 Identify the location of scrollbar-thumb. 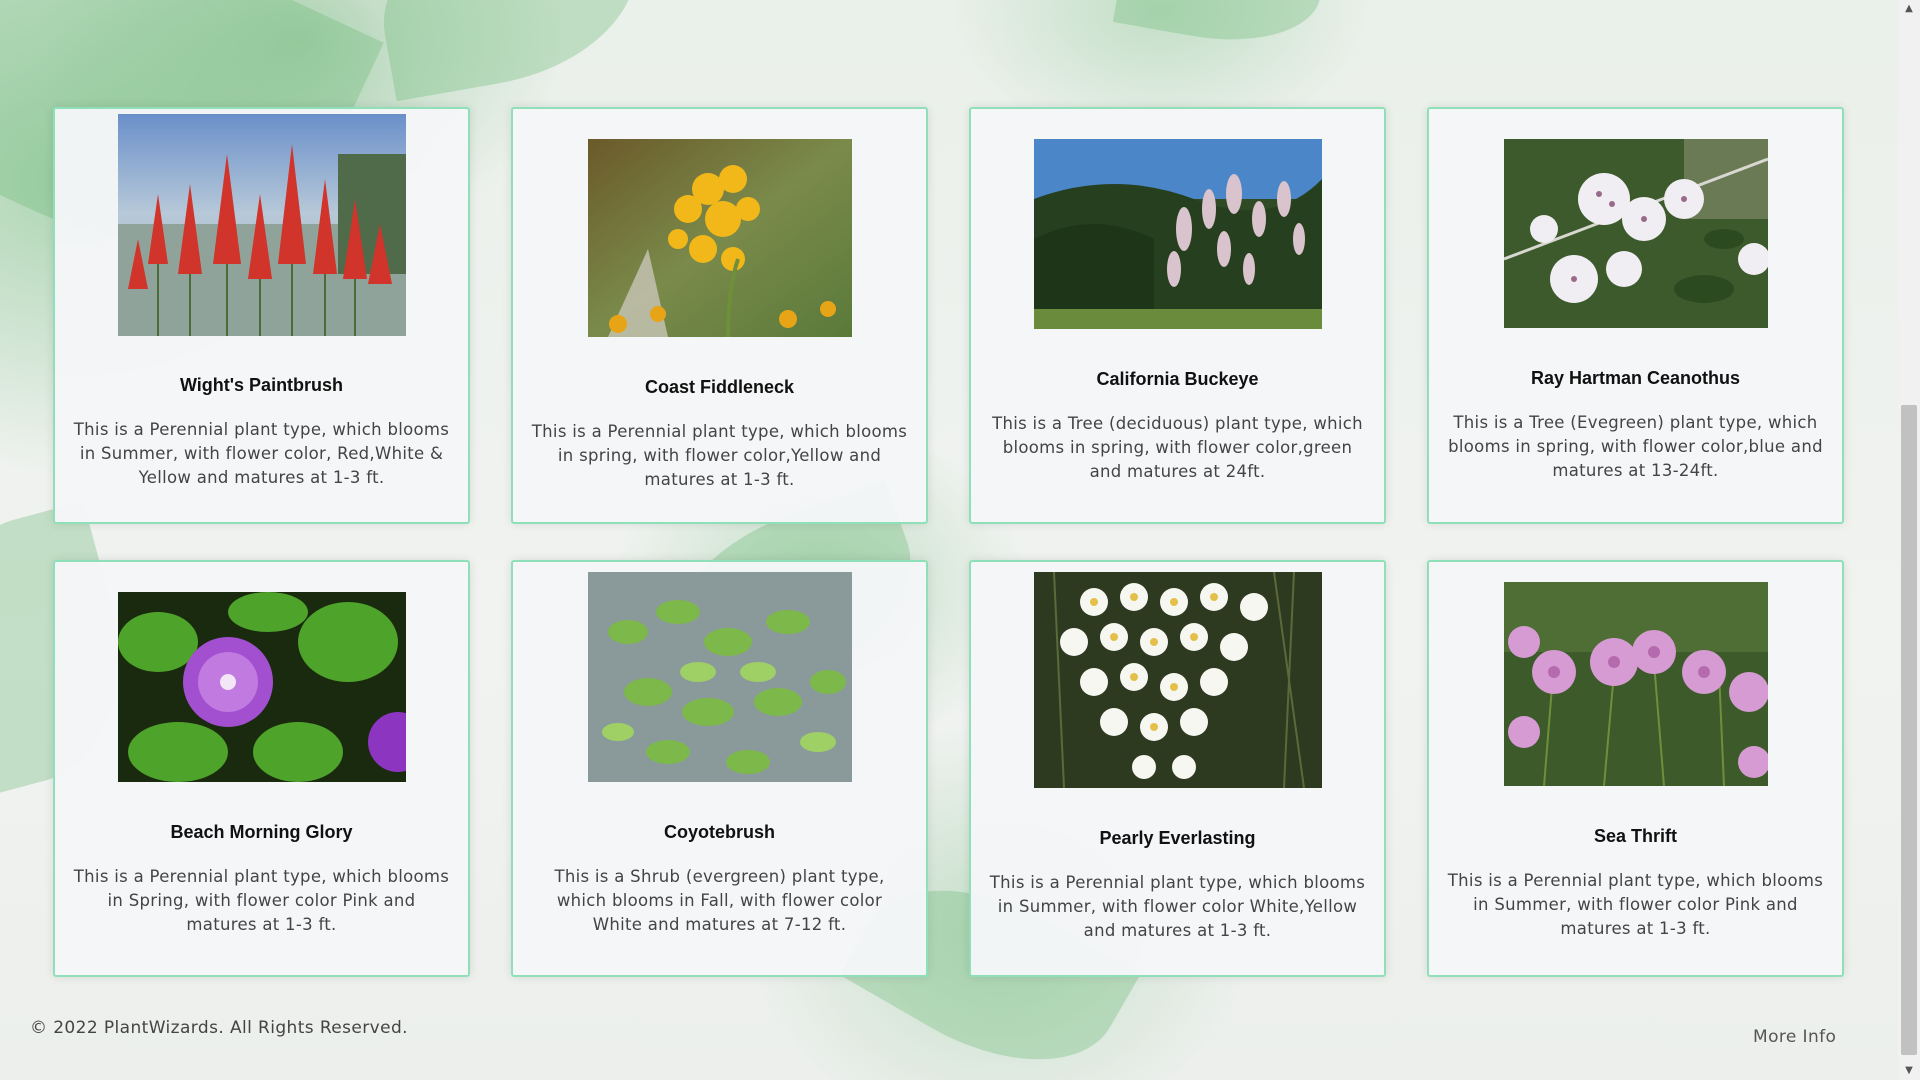
(1909, 730).